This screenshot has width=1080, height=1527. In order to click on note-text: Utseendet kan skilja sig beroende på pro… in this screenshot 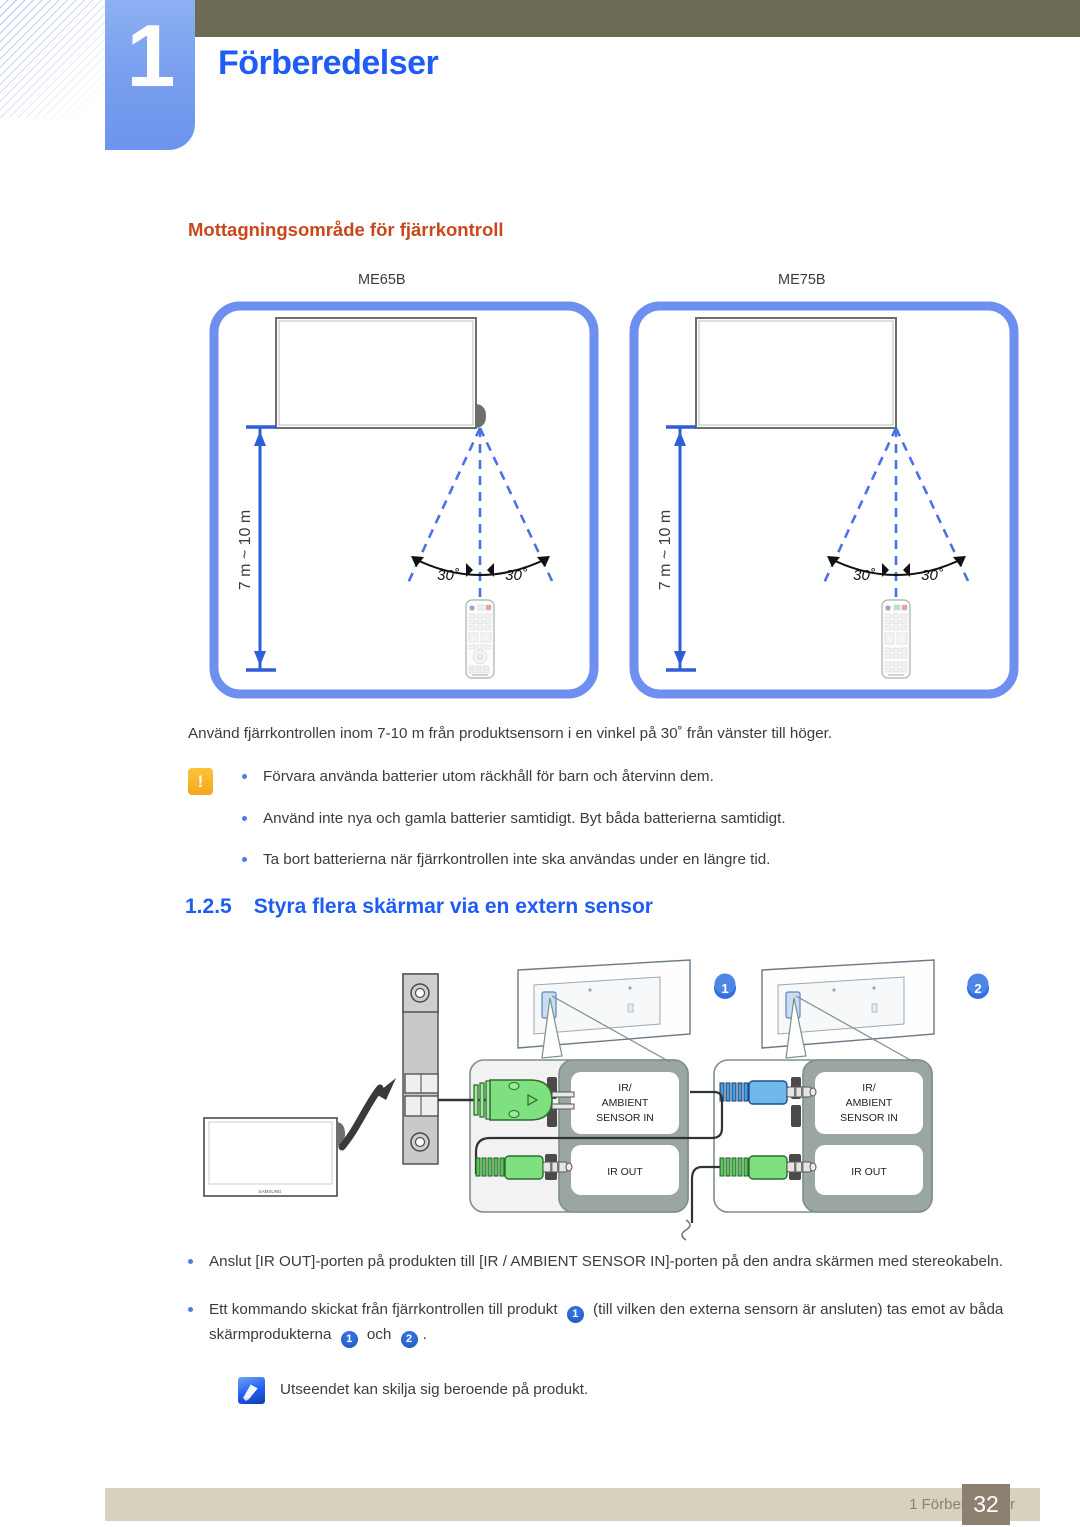, I will do `click(434, 1389)`.